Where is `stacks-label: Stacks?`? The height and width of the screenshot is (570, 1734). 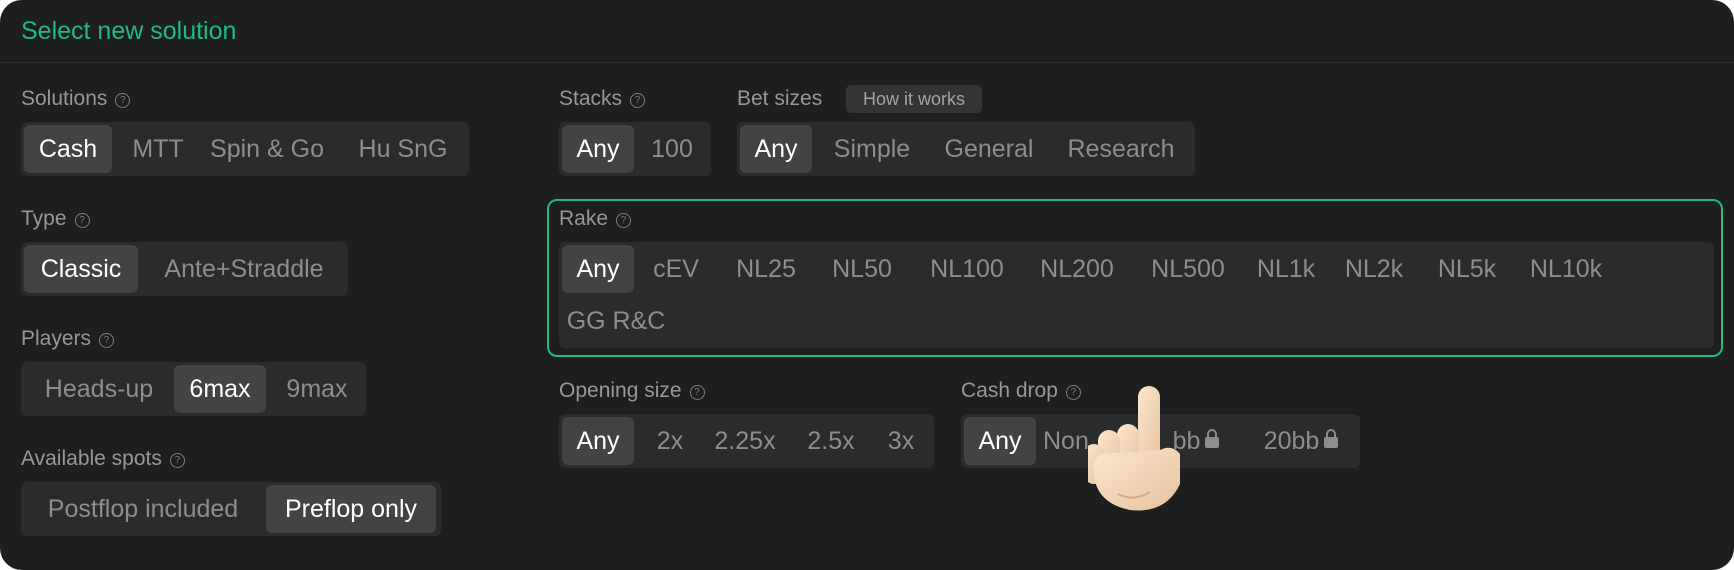 stacks-label: Stacks? is located at coordinates (602, 99).